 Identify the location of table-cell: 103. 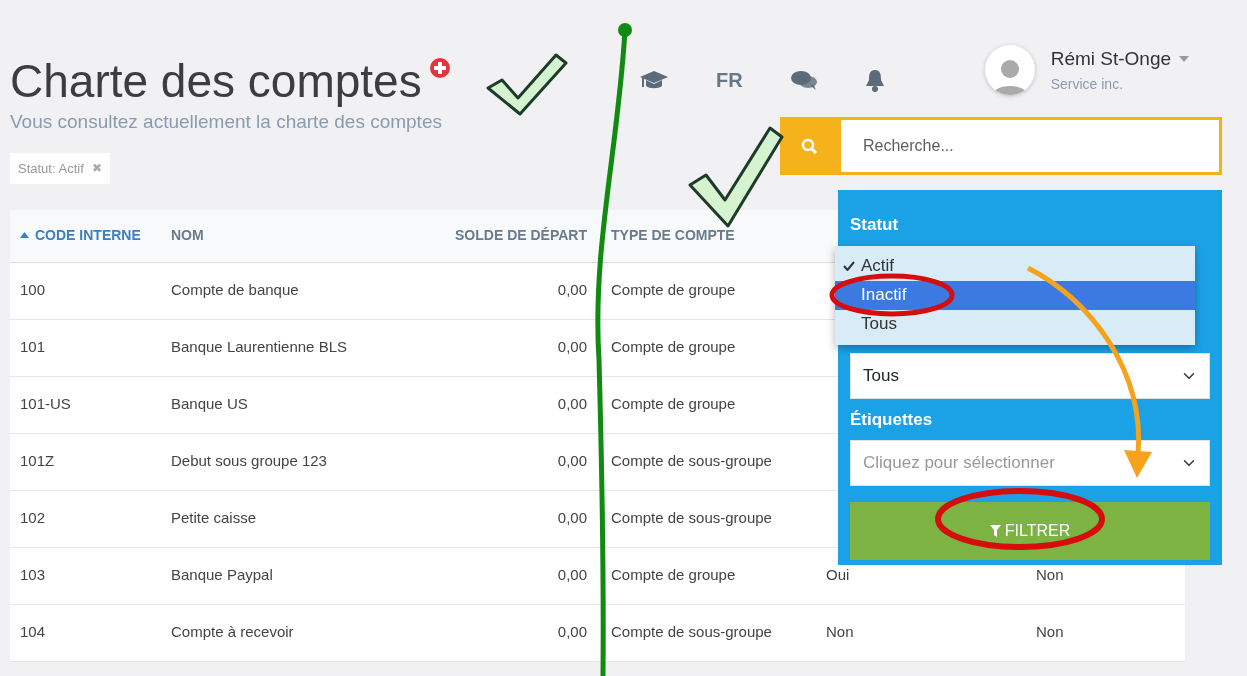
(33, 575).